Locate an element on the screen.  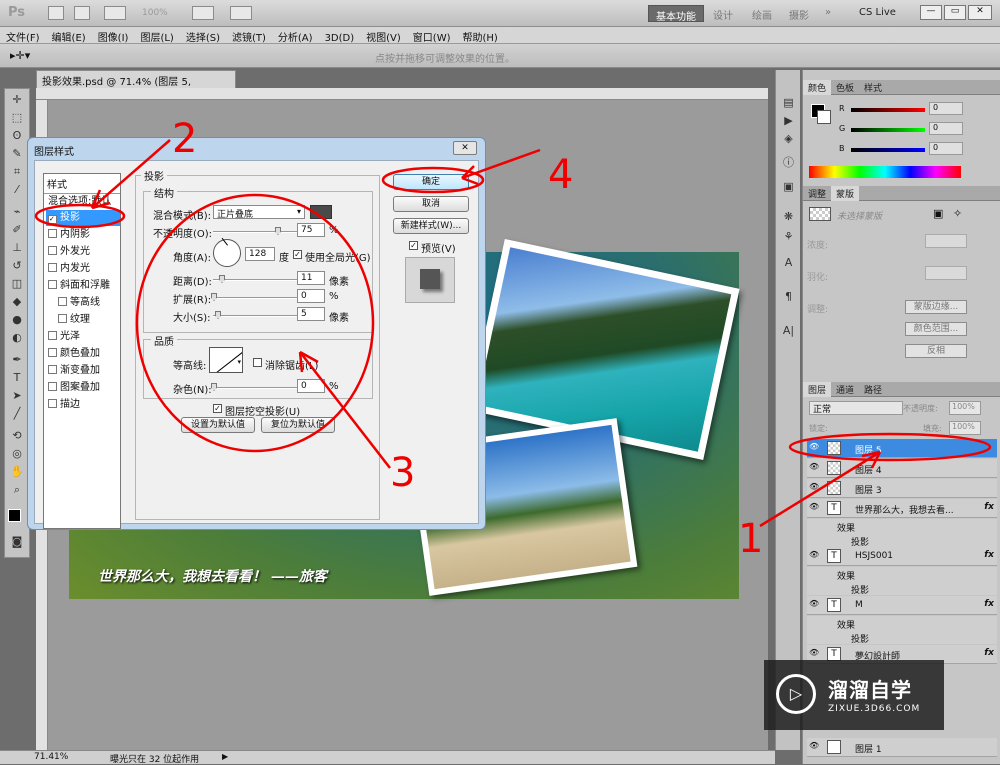
brush-tool-icon: ✐ is located at coordinates (17, 230).